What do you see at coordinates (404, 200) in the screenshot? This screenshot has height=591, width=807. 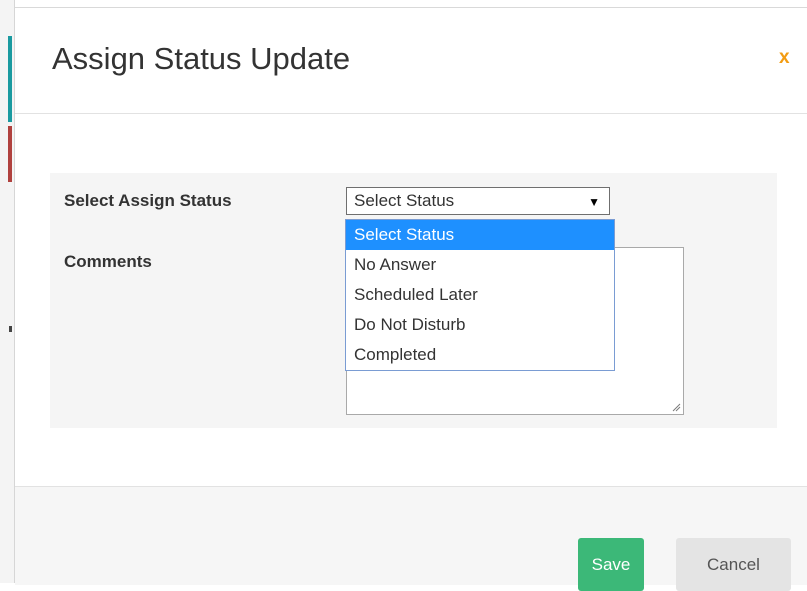 I see `status-select-value: Select Status` at bounding box center [404, 200].